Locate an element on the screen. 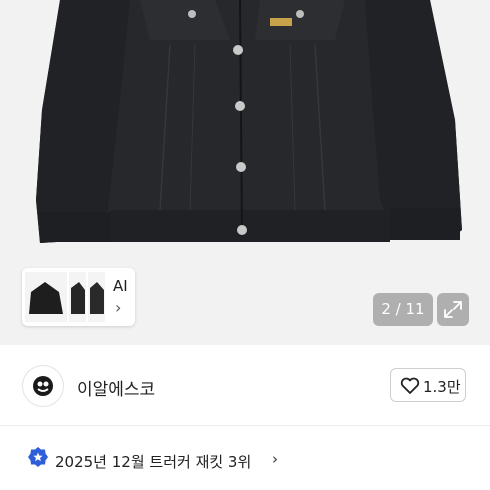 The image size is (490, 490). seller-name: 이알에스코 is located at coordinates (116, 387).